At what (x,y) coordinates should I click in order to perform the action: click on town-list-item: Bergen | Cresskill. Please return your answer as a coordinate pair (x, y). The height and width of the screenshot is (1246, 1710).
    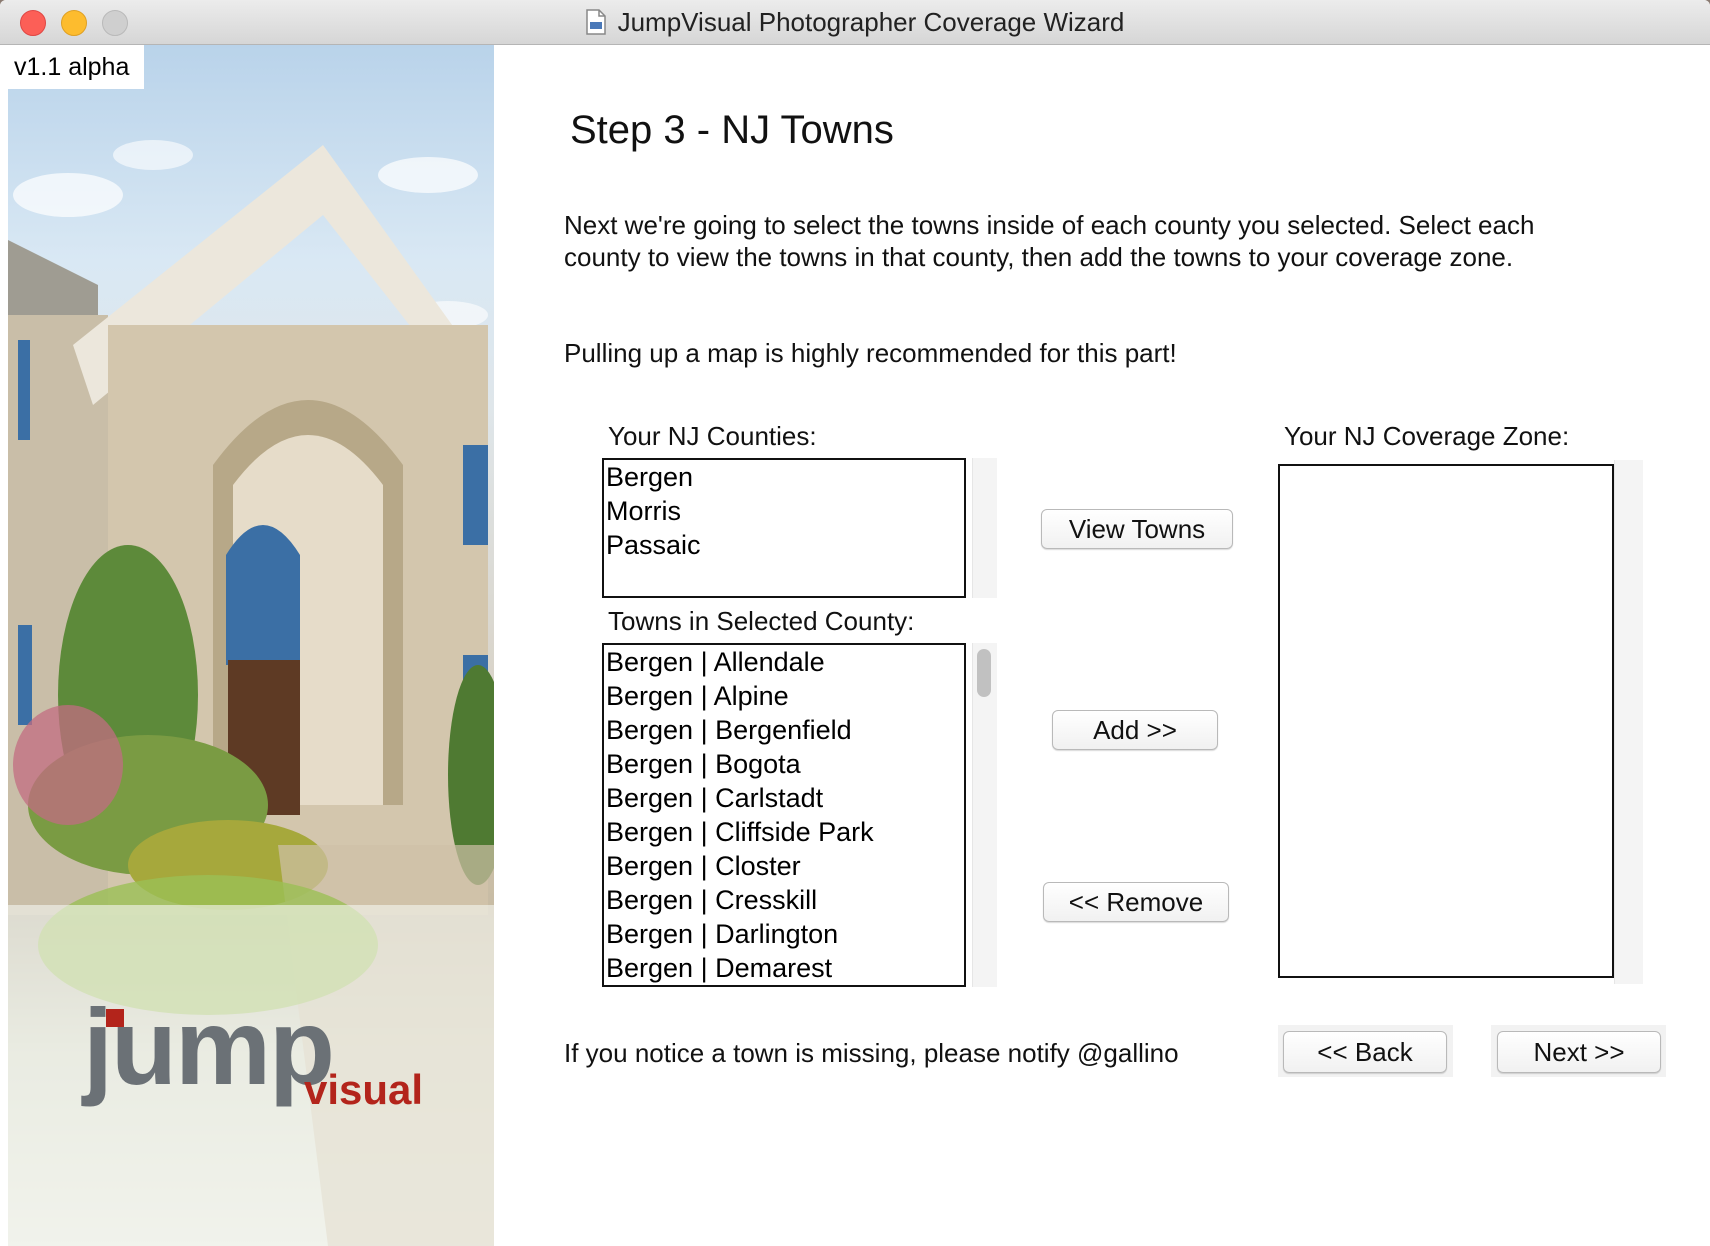
    Looking at the image, I should click on (784, 900).